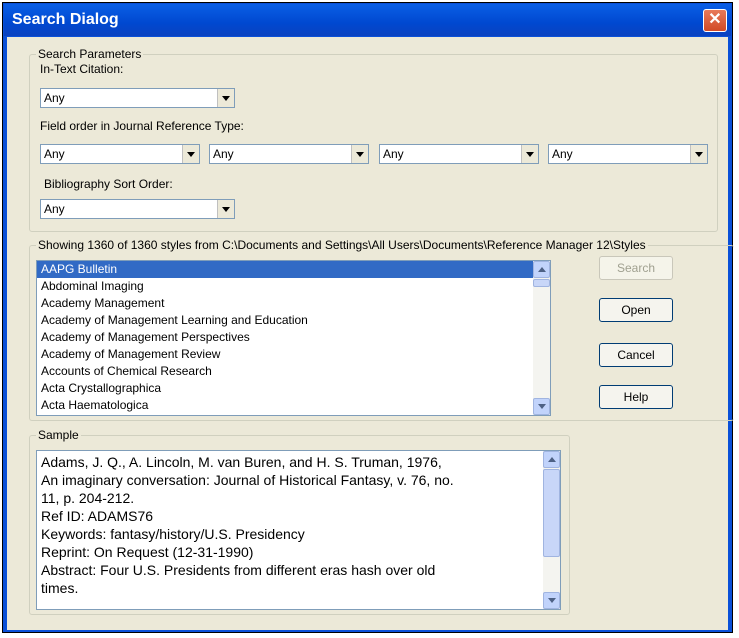  I want to click on in-text-citation-select: Any, so click(137, 98).